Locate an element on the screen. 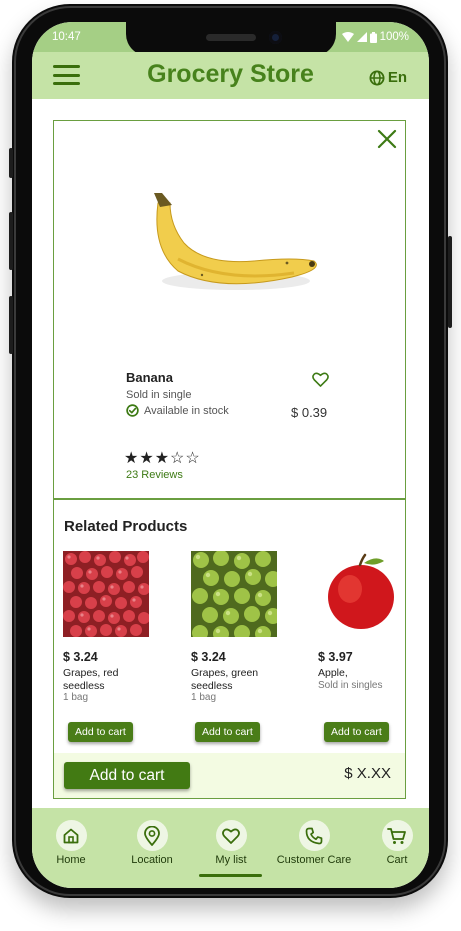 The image size is (461, 931). volume-down-button is located at coordinates (11, 325).